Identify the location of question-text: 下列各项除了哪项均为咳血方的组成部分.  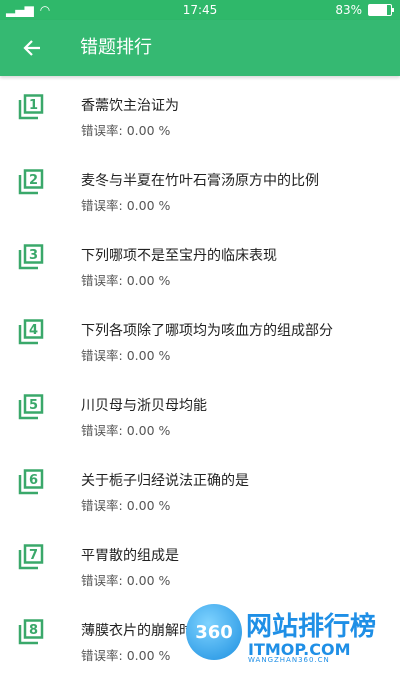
(207, 331).